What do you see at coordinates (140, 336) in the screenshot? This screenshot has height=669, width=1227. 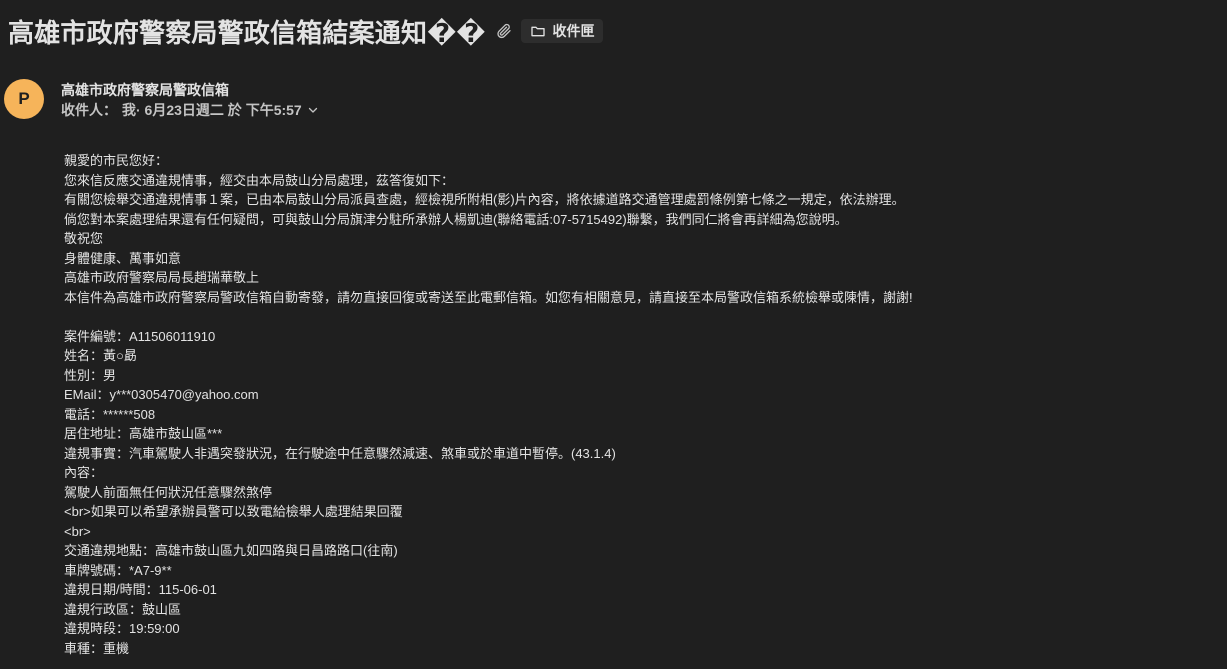 I see `case-number: 案件編號：A11506011910` at bounding box center [140, 336].